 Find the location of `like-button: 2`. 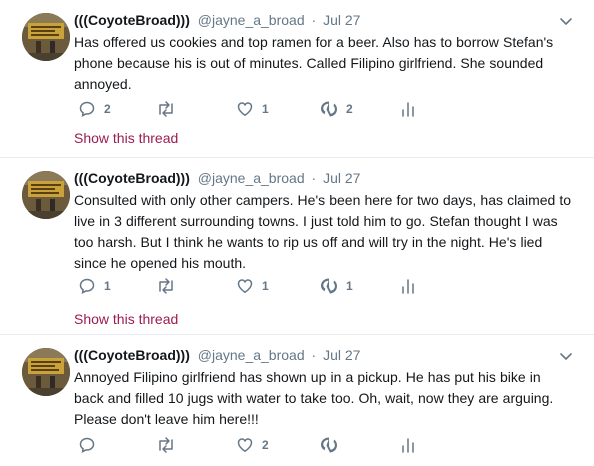

like-button: 2 is located at coordinates (252, 445).